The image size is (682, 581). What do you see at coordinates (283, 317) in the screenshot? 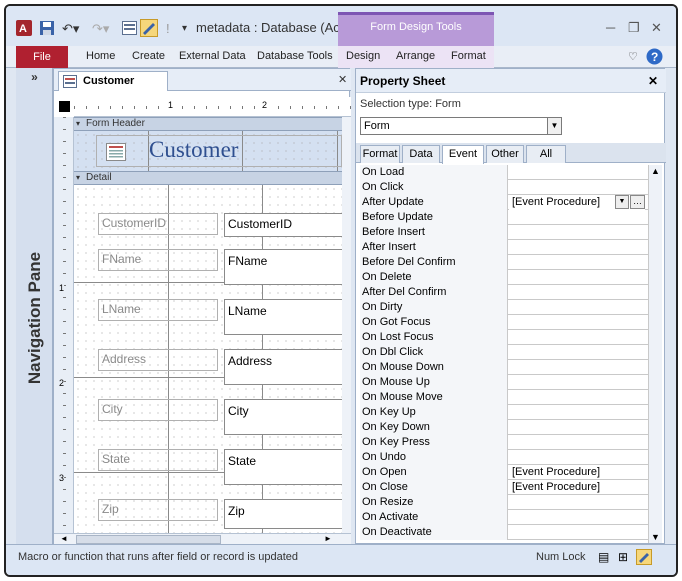
I see `textbox-lname: LName` at bounding box center [283, 317].